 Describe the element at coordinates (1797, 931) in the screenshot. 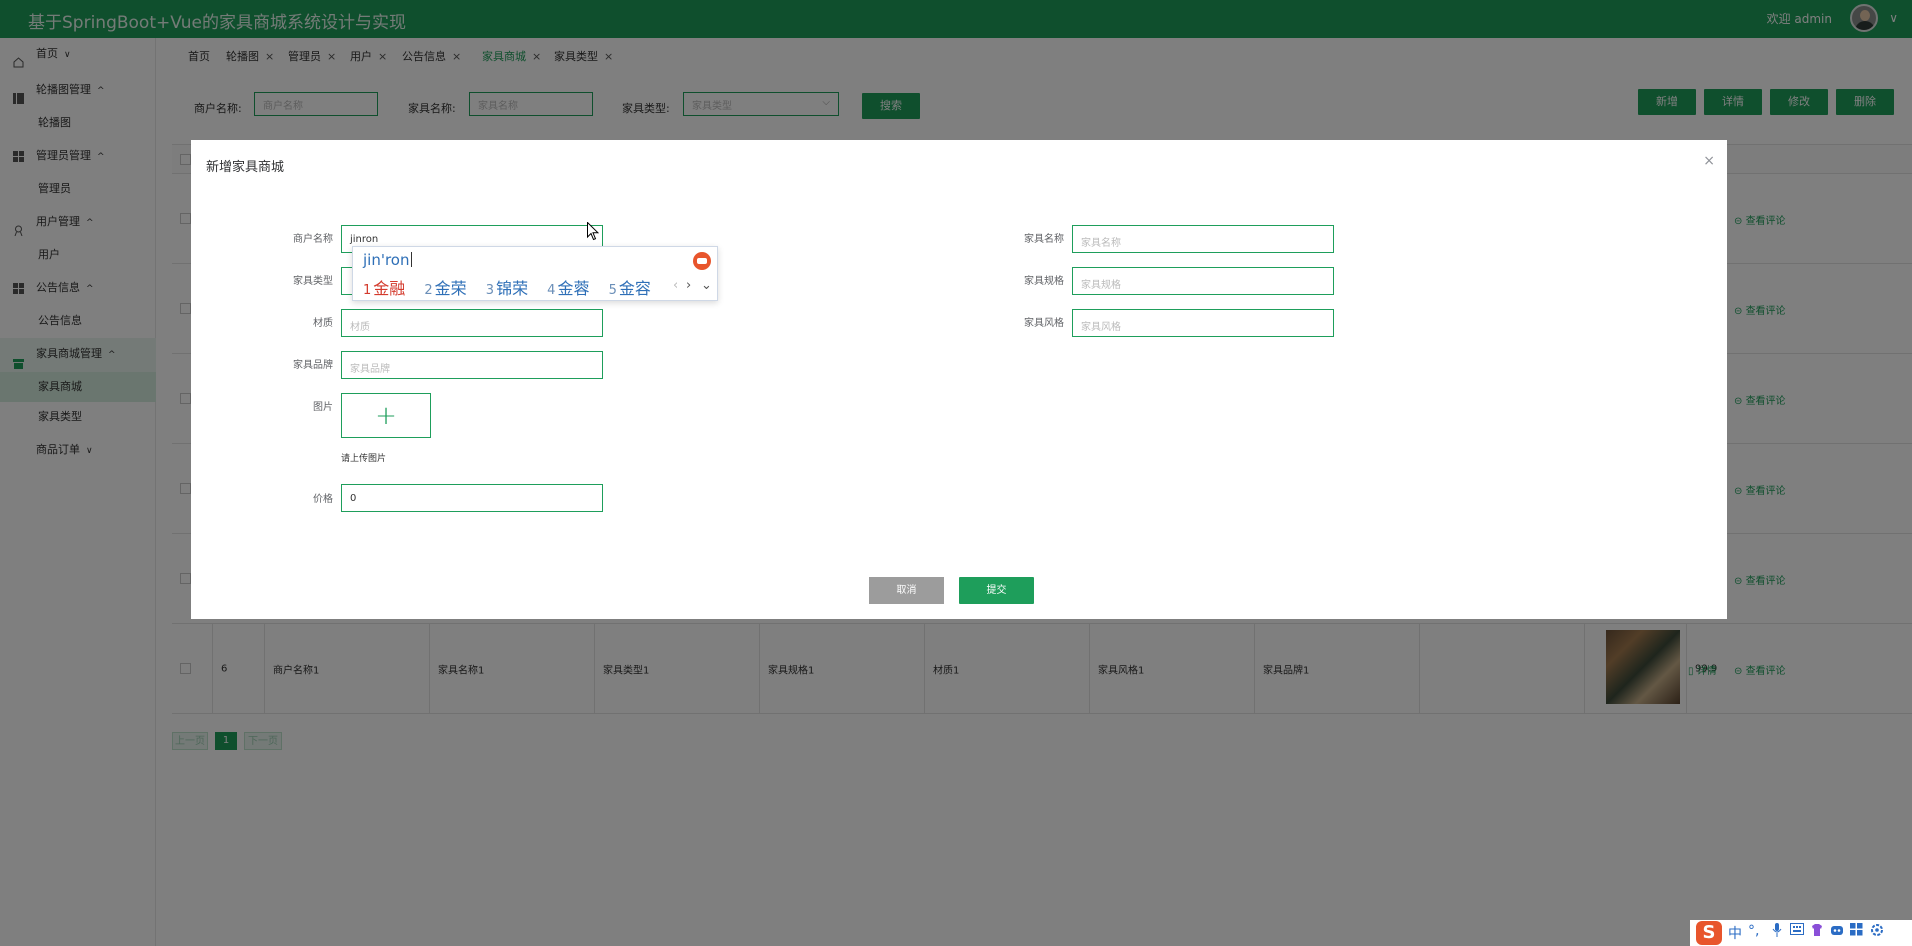

I see `keyboard-icon` at that location.